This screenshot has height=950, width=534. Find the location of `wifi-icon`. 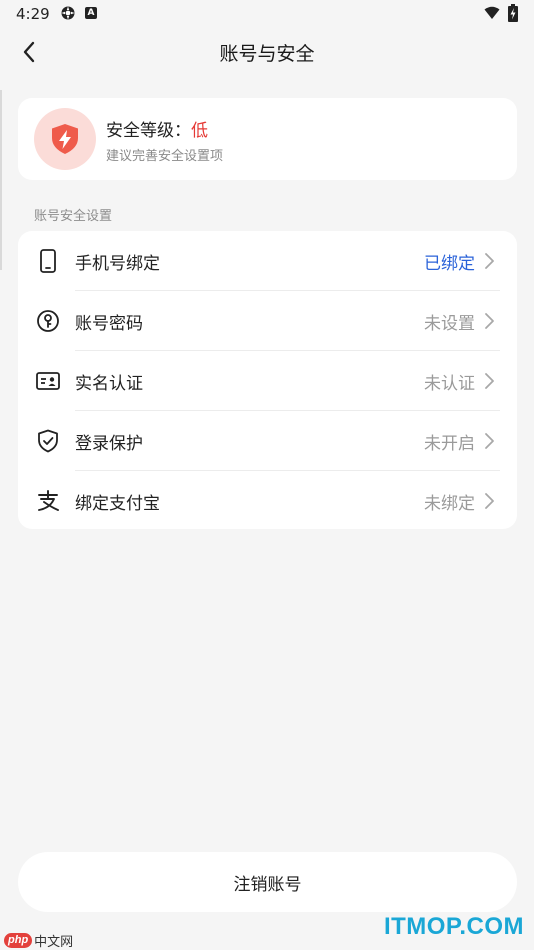

wifi-icon is located at coordinates (492, 12).